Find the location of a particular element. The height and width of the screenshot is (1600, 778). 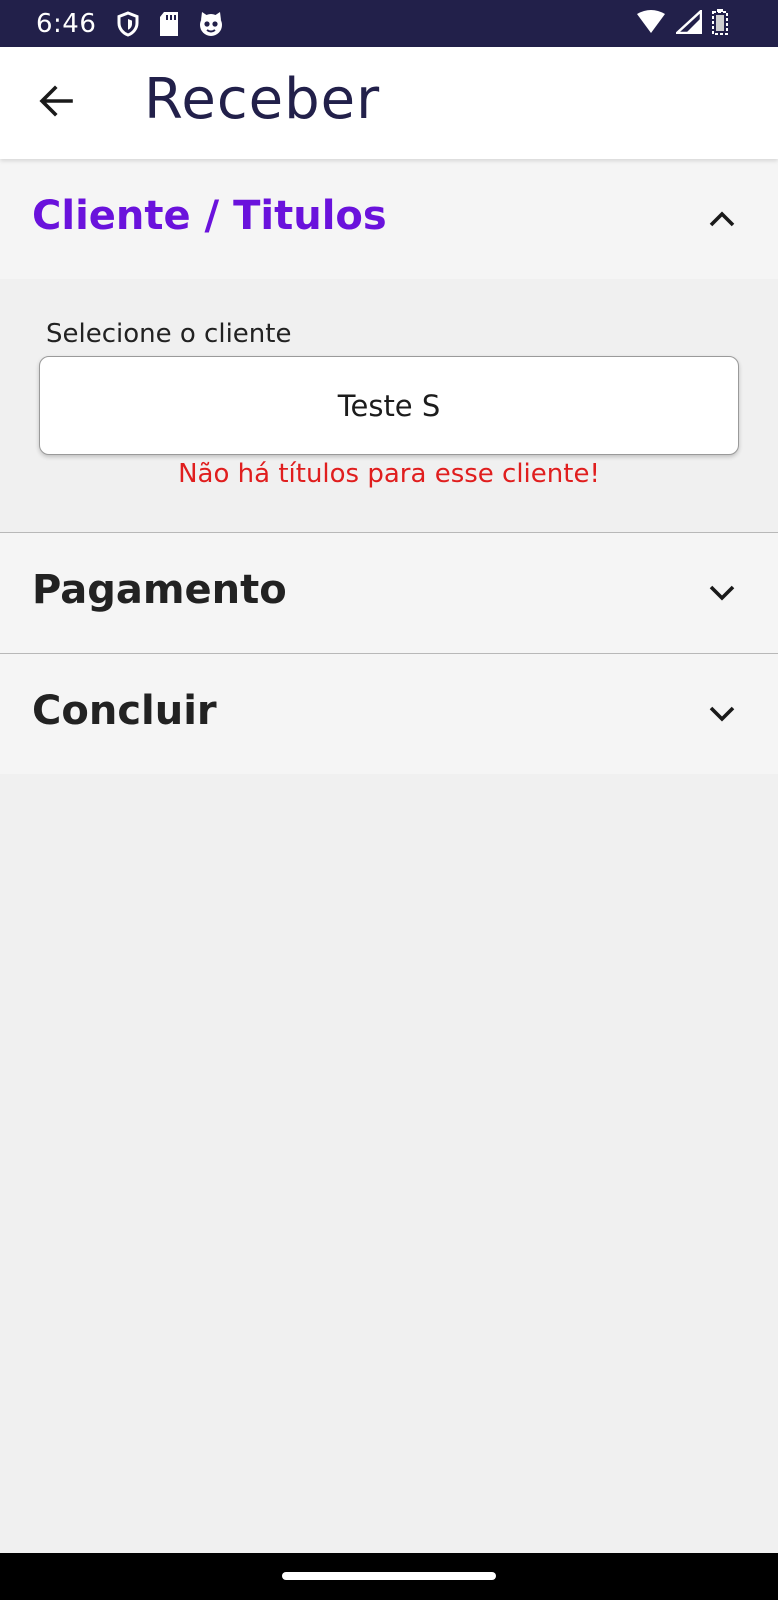

client-select-field: Teste S is located at coordinates (389, 405).